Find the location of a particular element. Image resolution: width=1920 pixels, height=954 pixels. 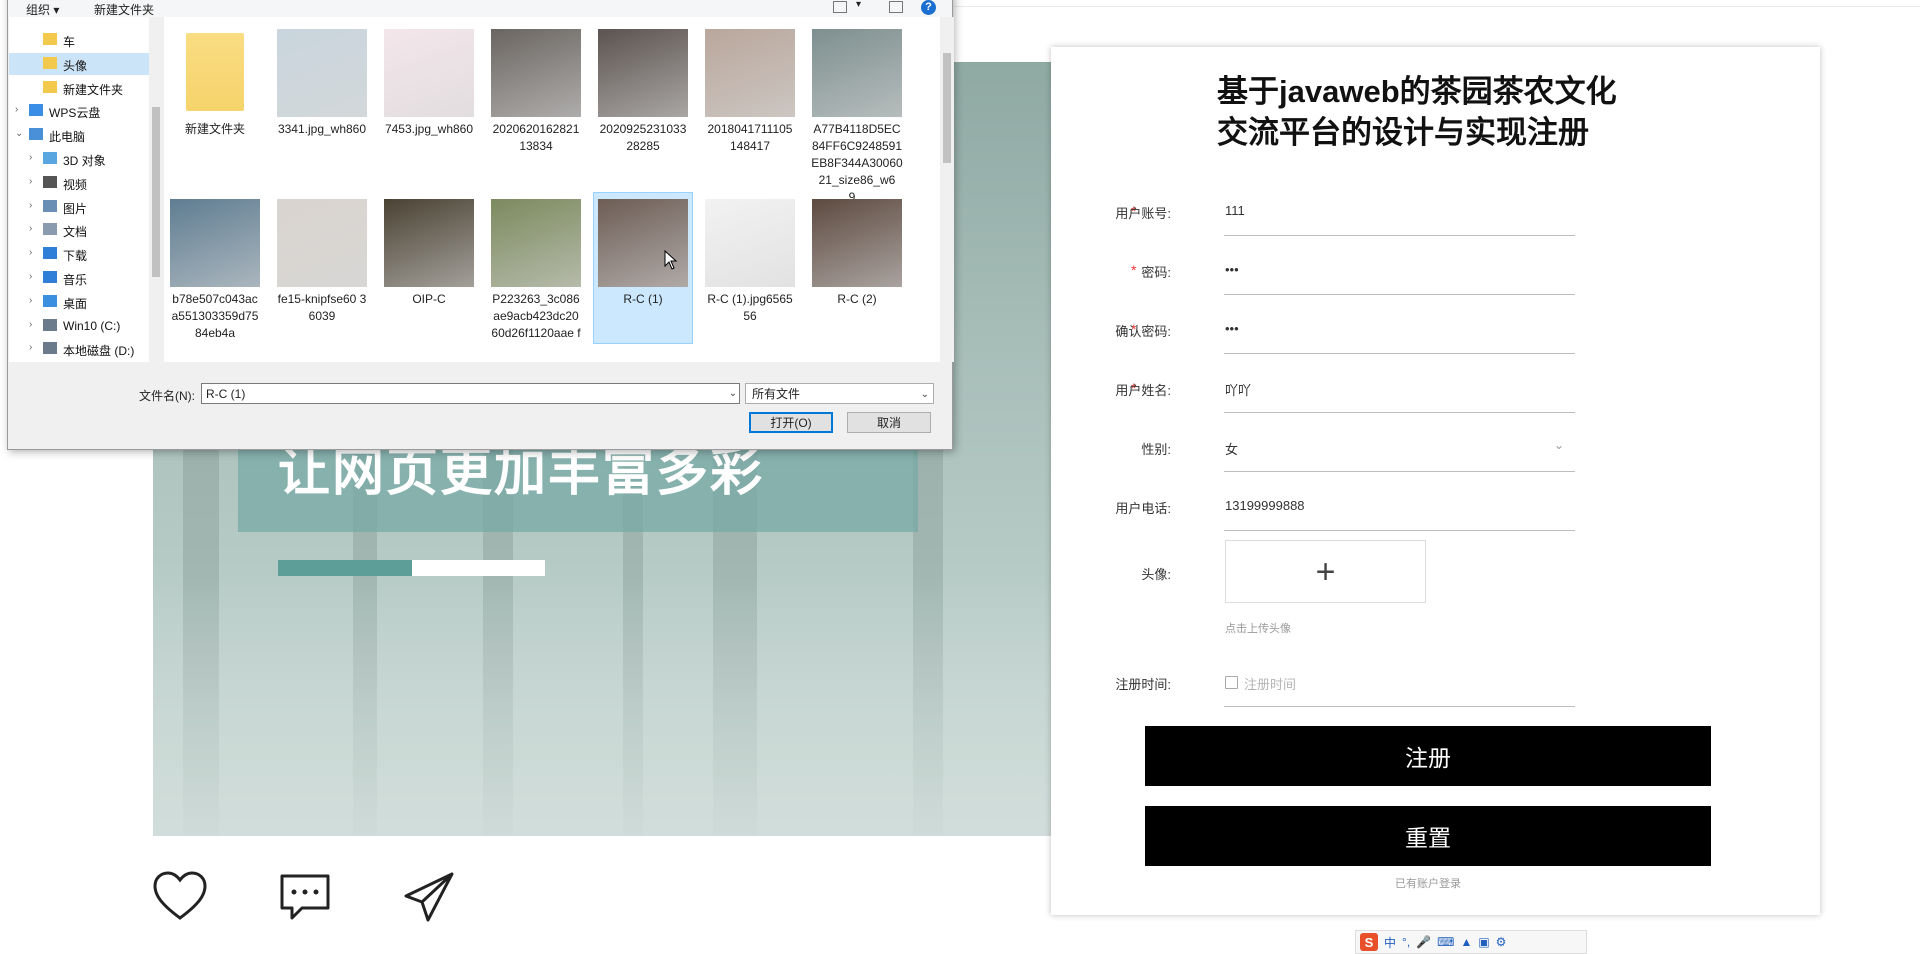

field-label: 确认密码: is located at coordinates (1143, 331).